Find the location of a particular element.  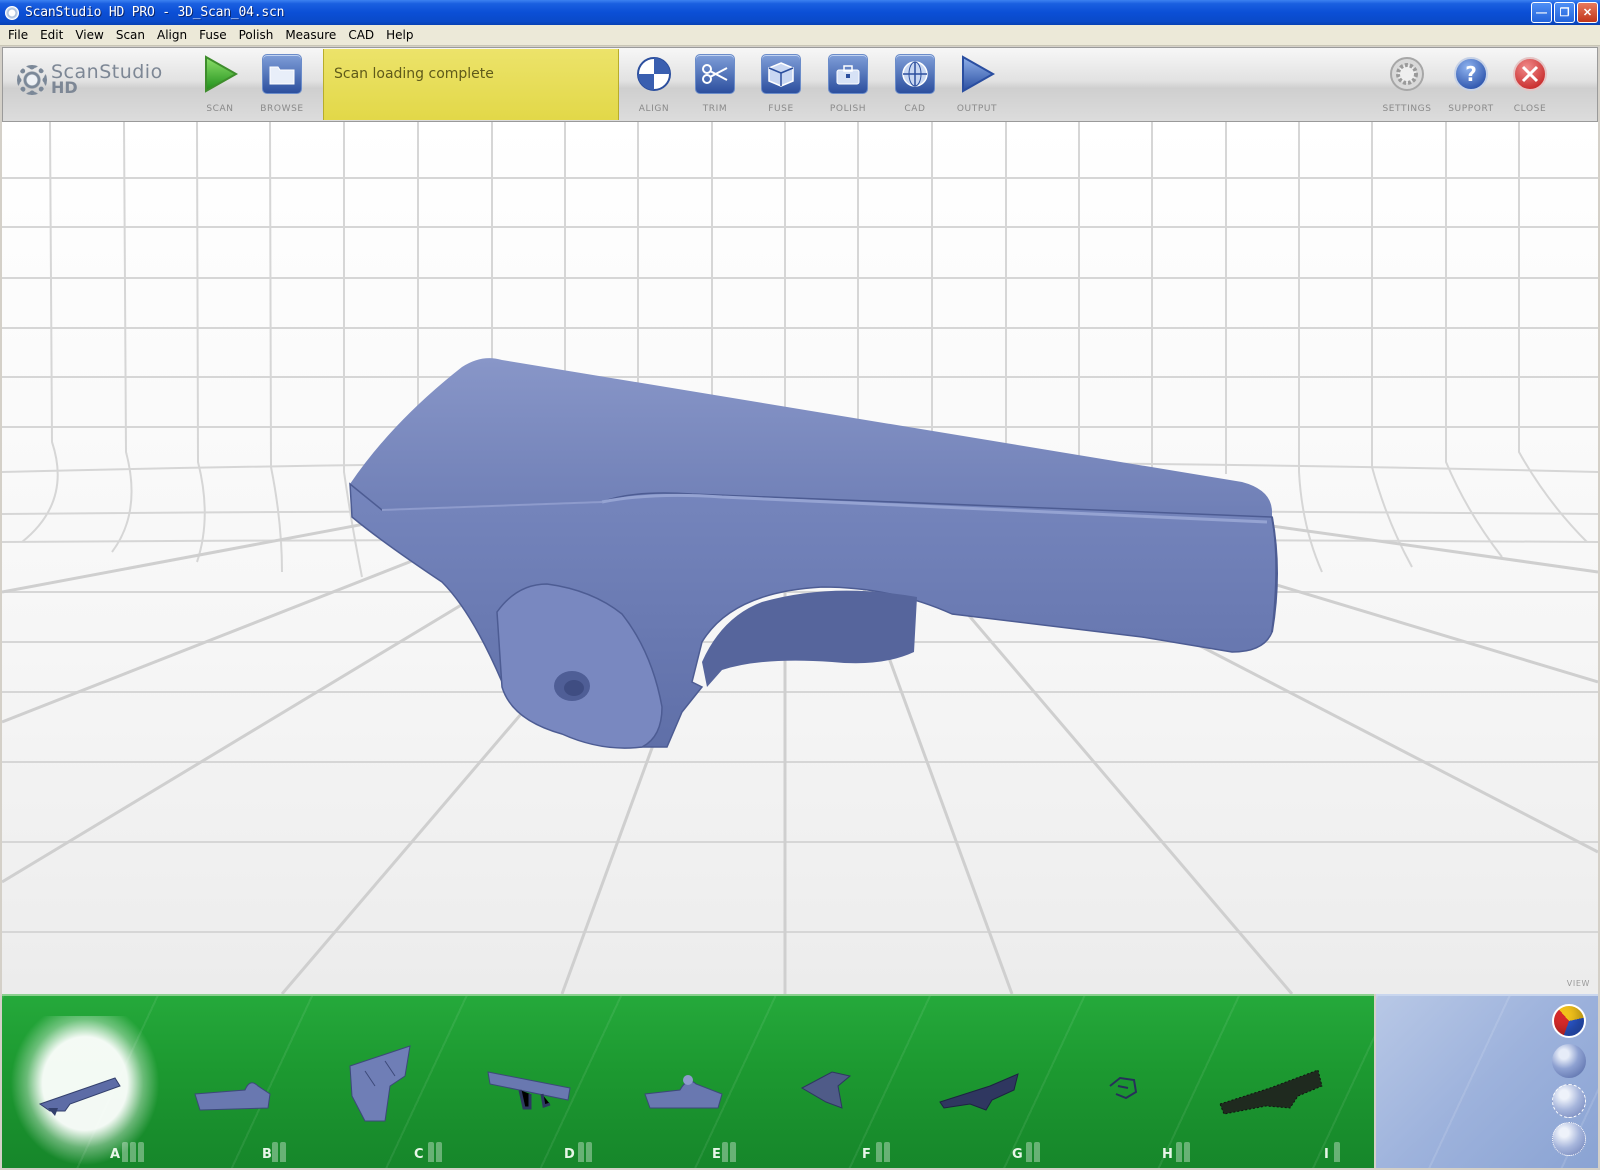

polish-button: Polish is located at coordinates (848, 84).